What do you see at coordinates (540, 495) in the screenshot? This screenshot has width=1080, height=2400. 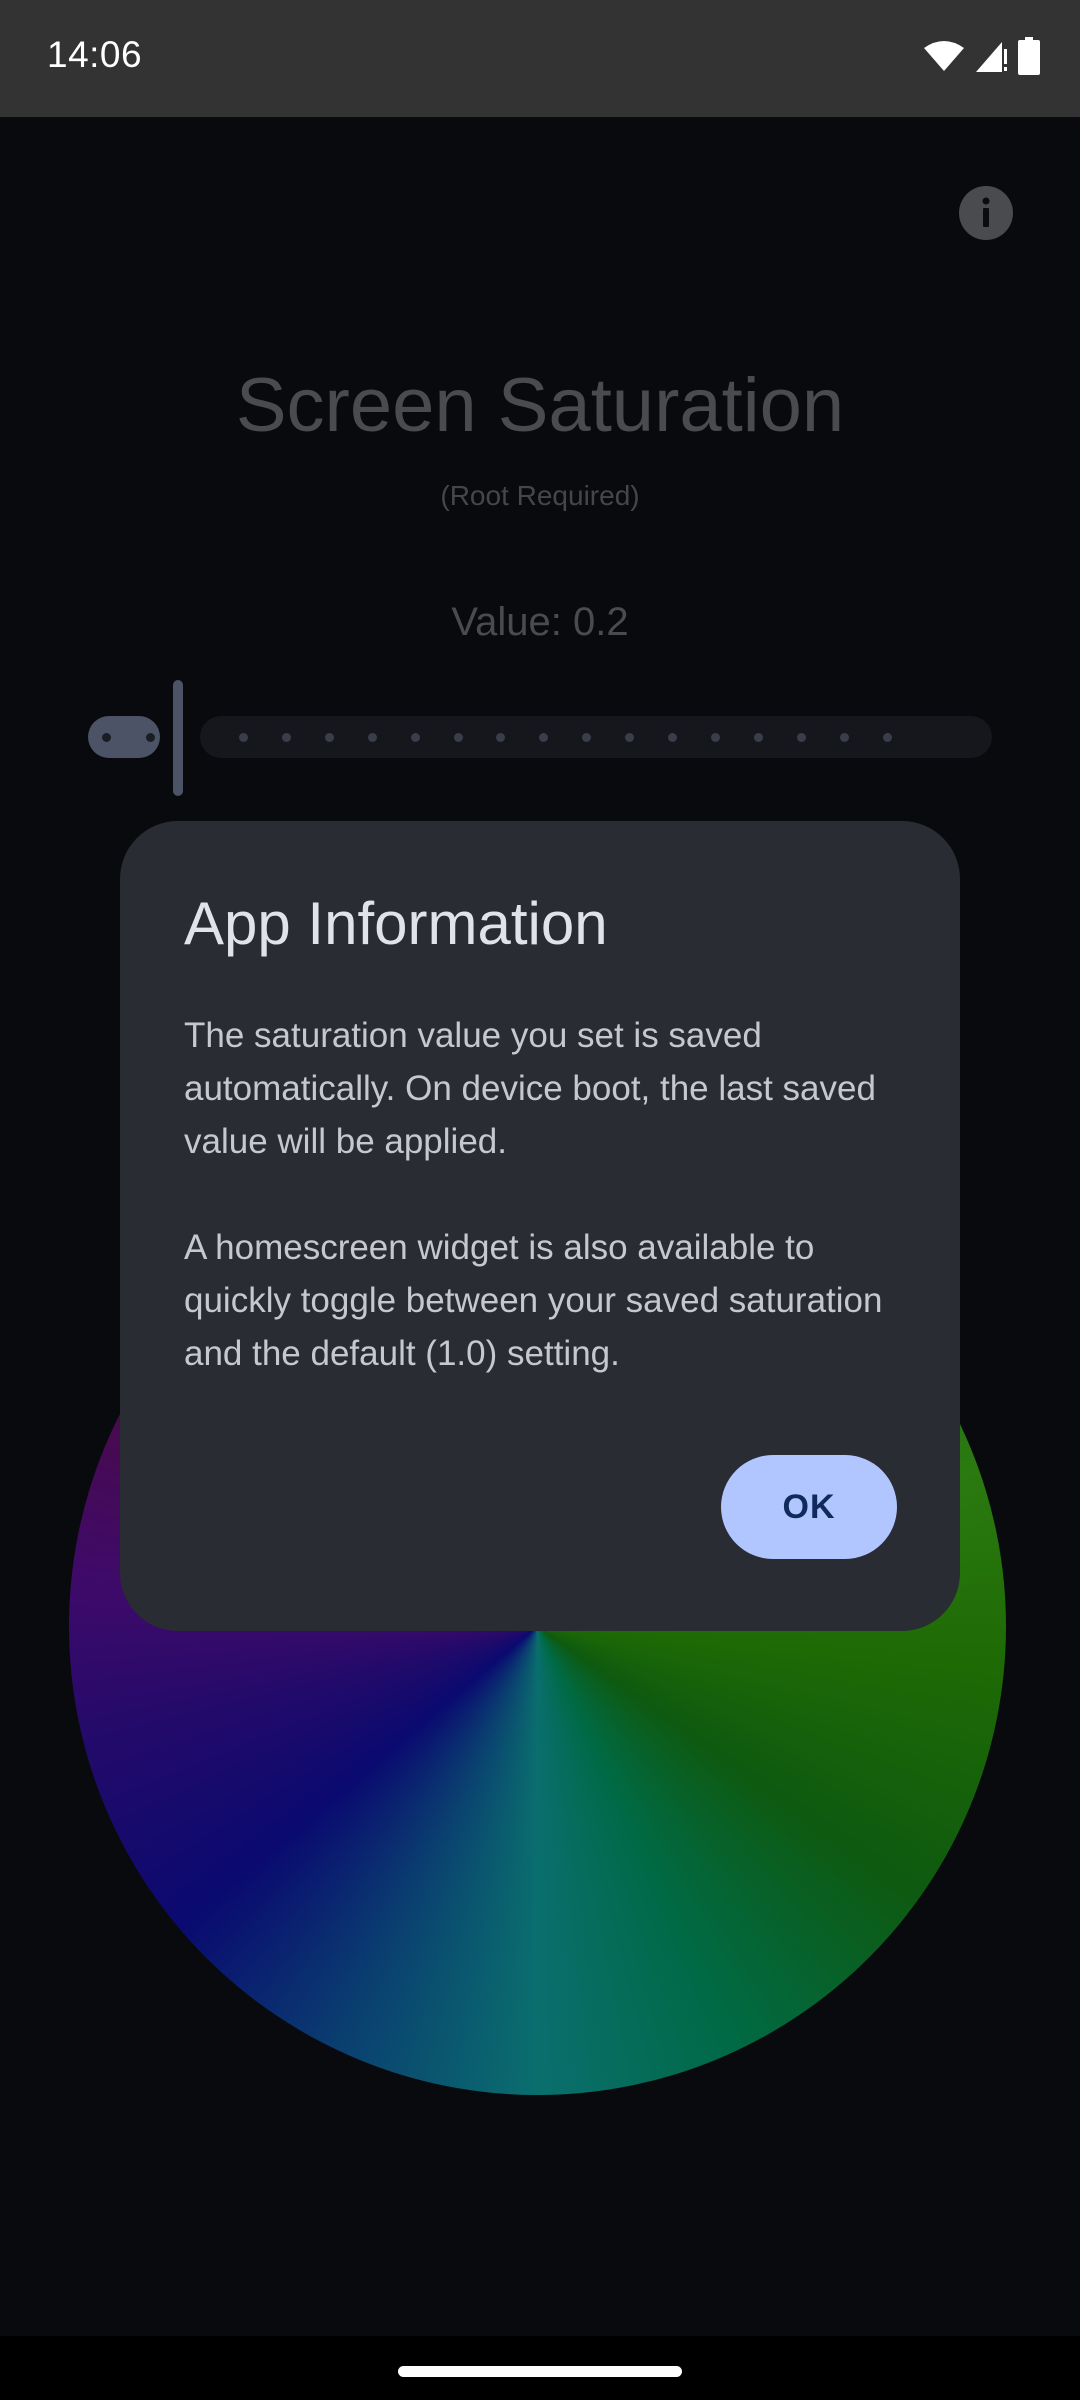 I see `root-required-note: (Root Required)` at bounding box center [540, 495].